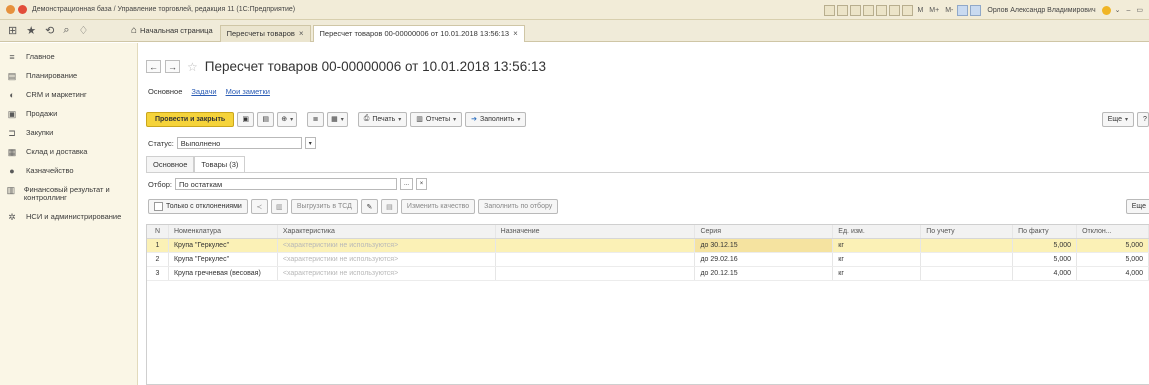 This screenshot has height=385, width=1149. Describe the element at coordinates (1045, 273) in the screenshot. I see `item-by-fact: 4,000` at that location.